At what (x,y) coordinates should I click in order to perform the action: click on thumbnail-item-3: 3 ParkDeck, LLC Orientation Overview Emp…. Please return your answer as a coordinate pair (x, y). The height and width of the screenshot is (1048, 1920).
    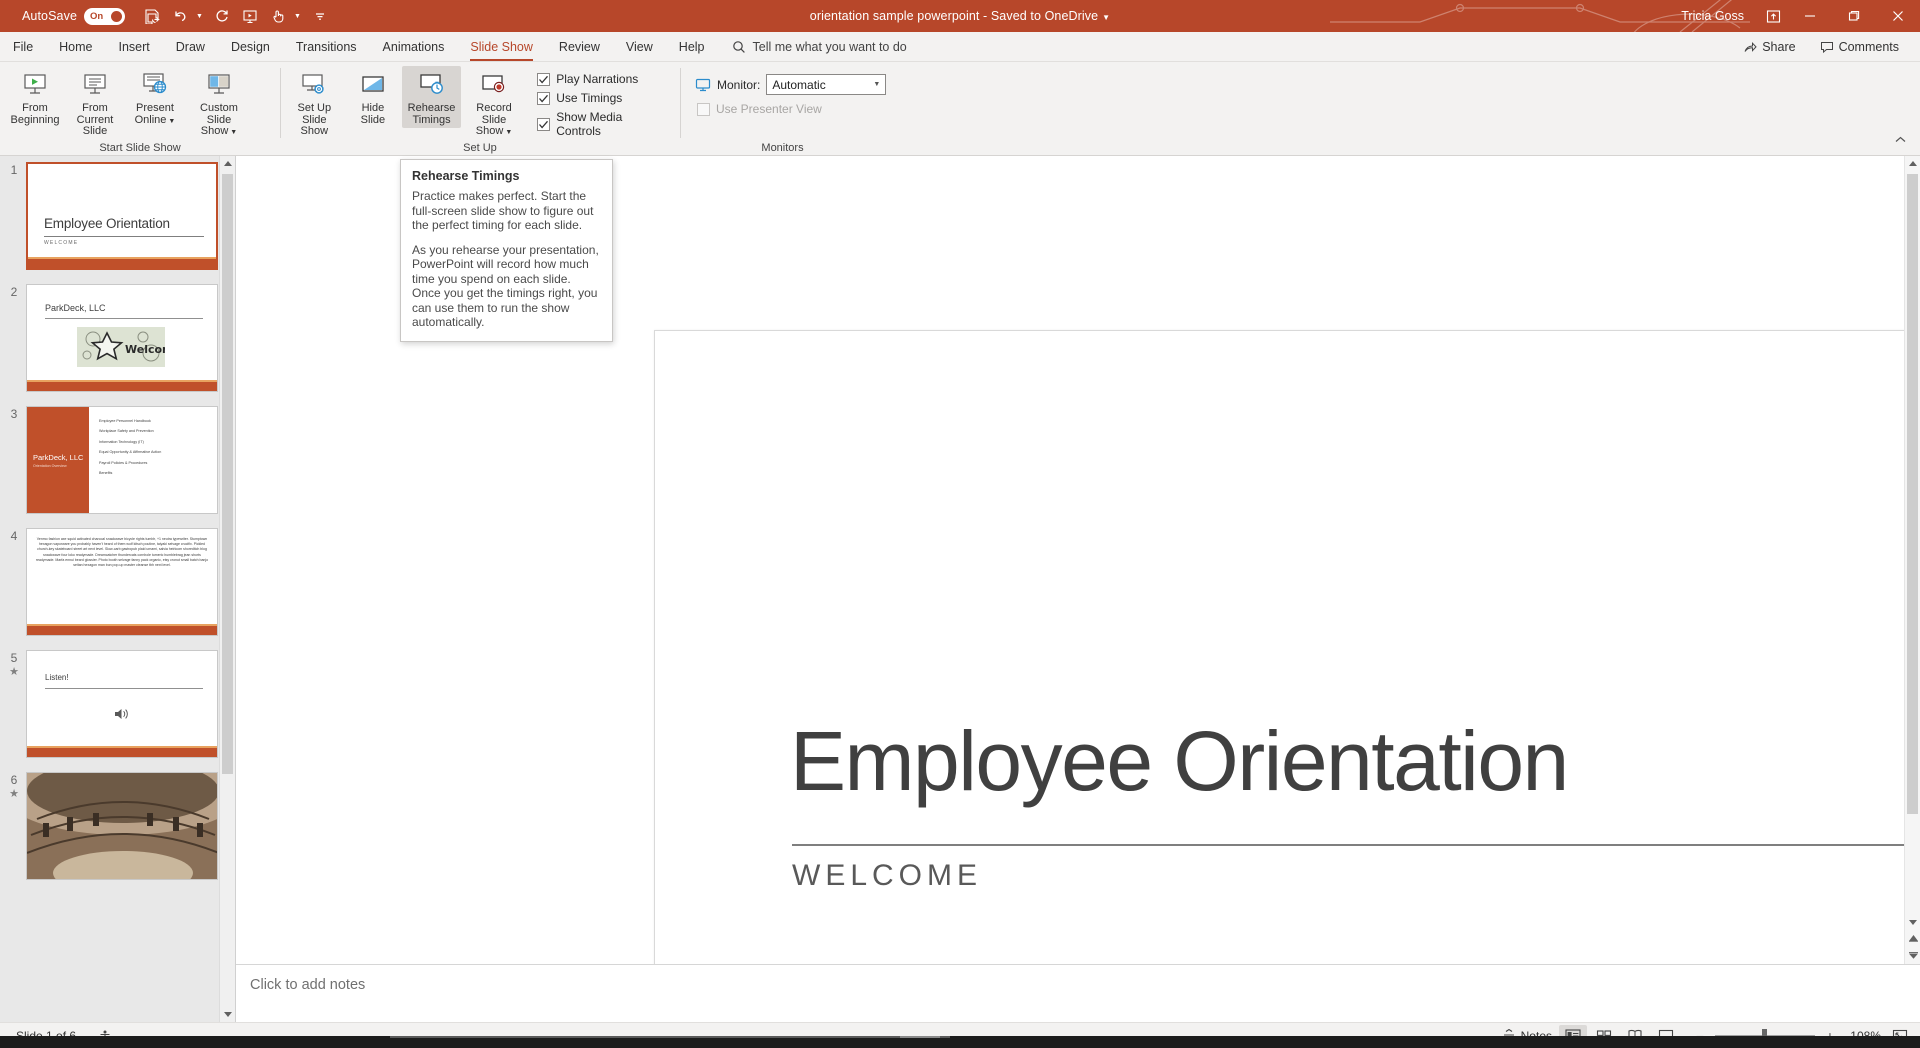
    Looking at the image, I should click on (109, 460).